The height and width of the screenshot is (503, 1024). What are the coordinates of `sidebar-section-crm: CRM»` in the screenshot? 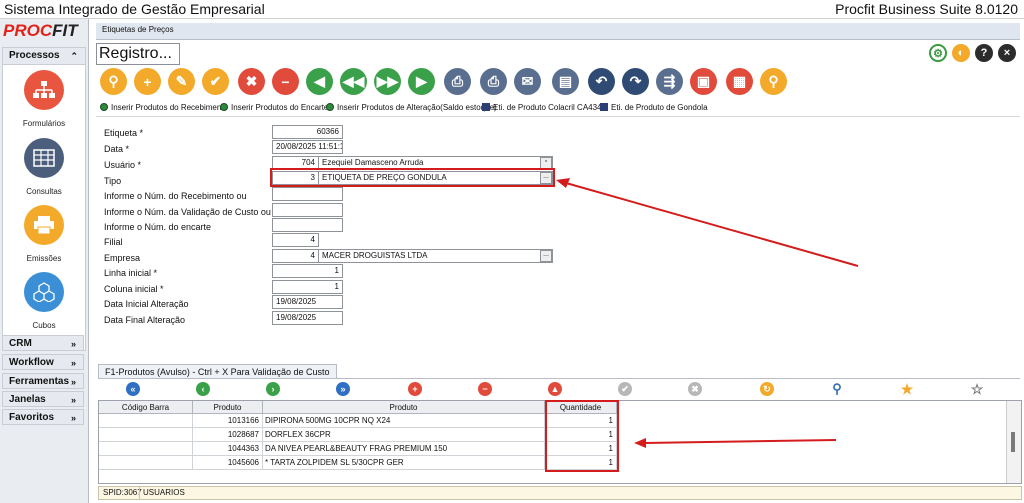 It's located at (43, 343).